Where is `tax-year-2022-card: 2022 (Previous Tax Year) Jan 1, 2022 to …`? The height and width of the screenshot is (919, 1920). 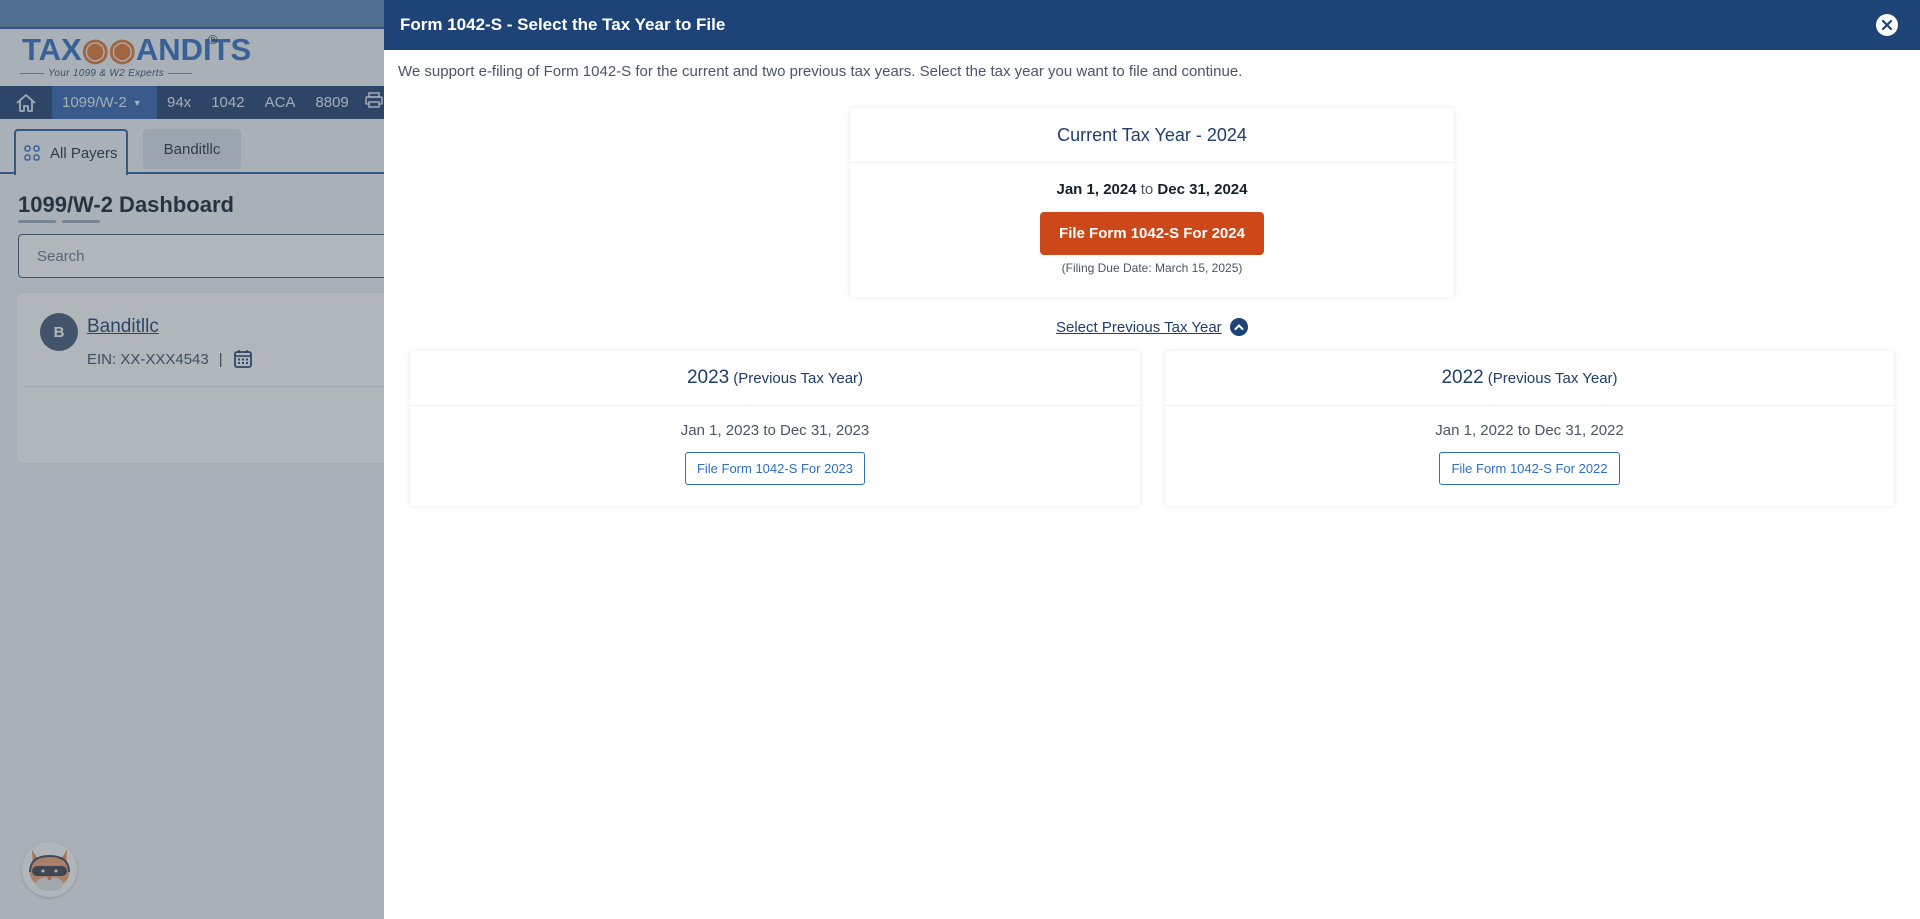
tax-year-2022-card: 2022 (Previous Tax Year) Jan 1, 2022 to … is located at coordinates (1529, 428).